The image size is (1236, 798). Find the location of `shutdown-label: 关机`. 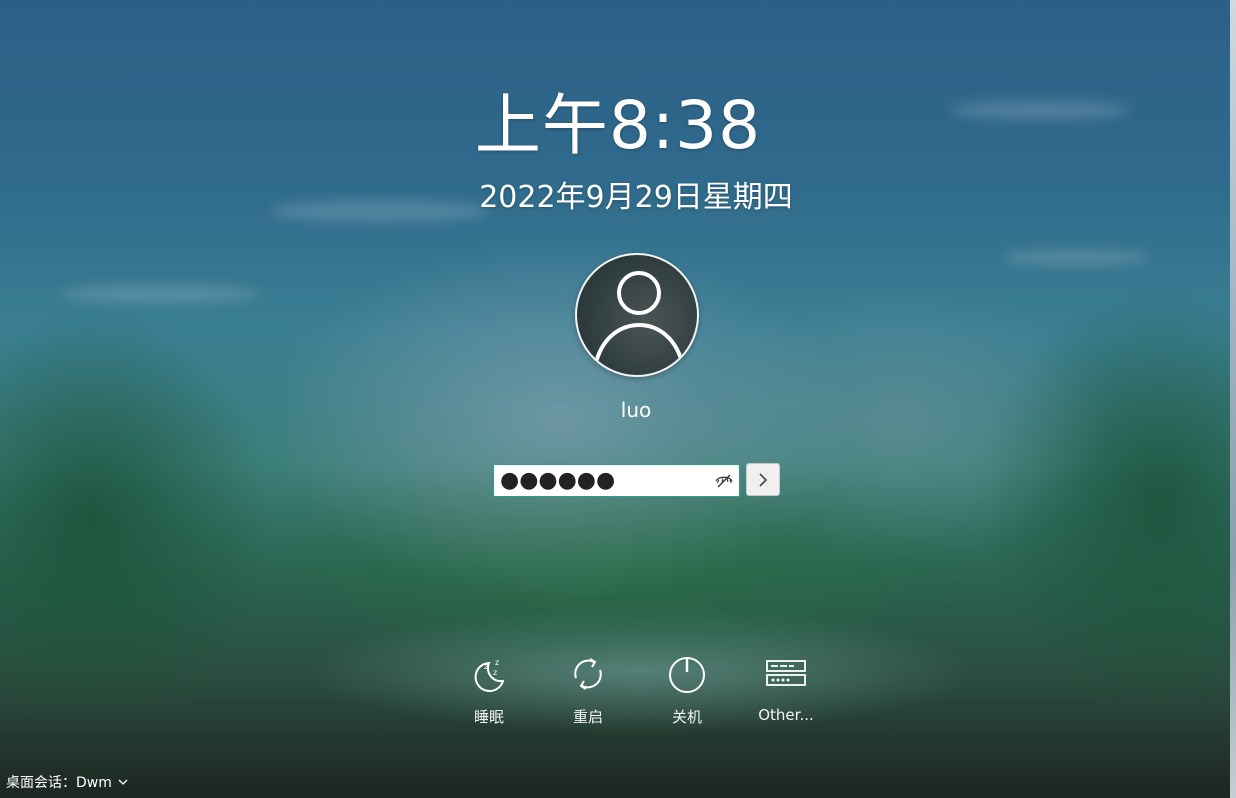

shutdown-label: 关机 is located at coordinates (686, 717).